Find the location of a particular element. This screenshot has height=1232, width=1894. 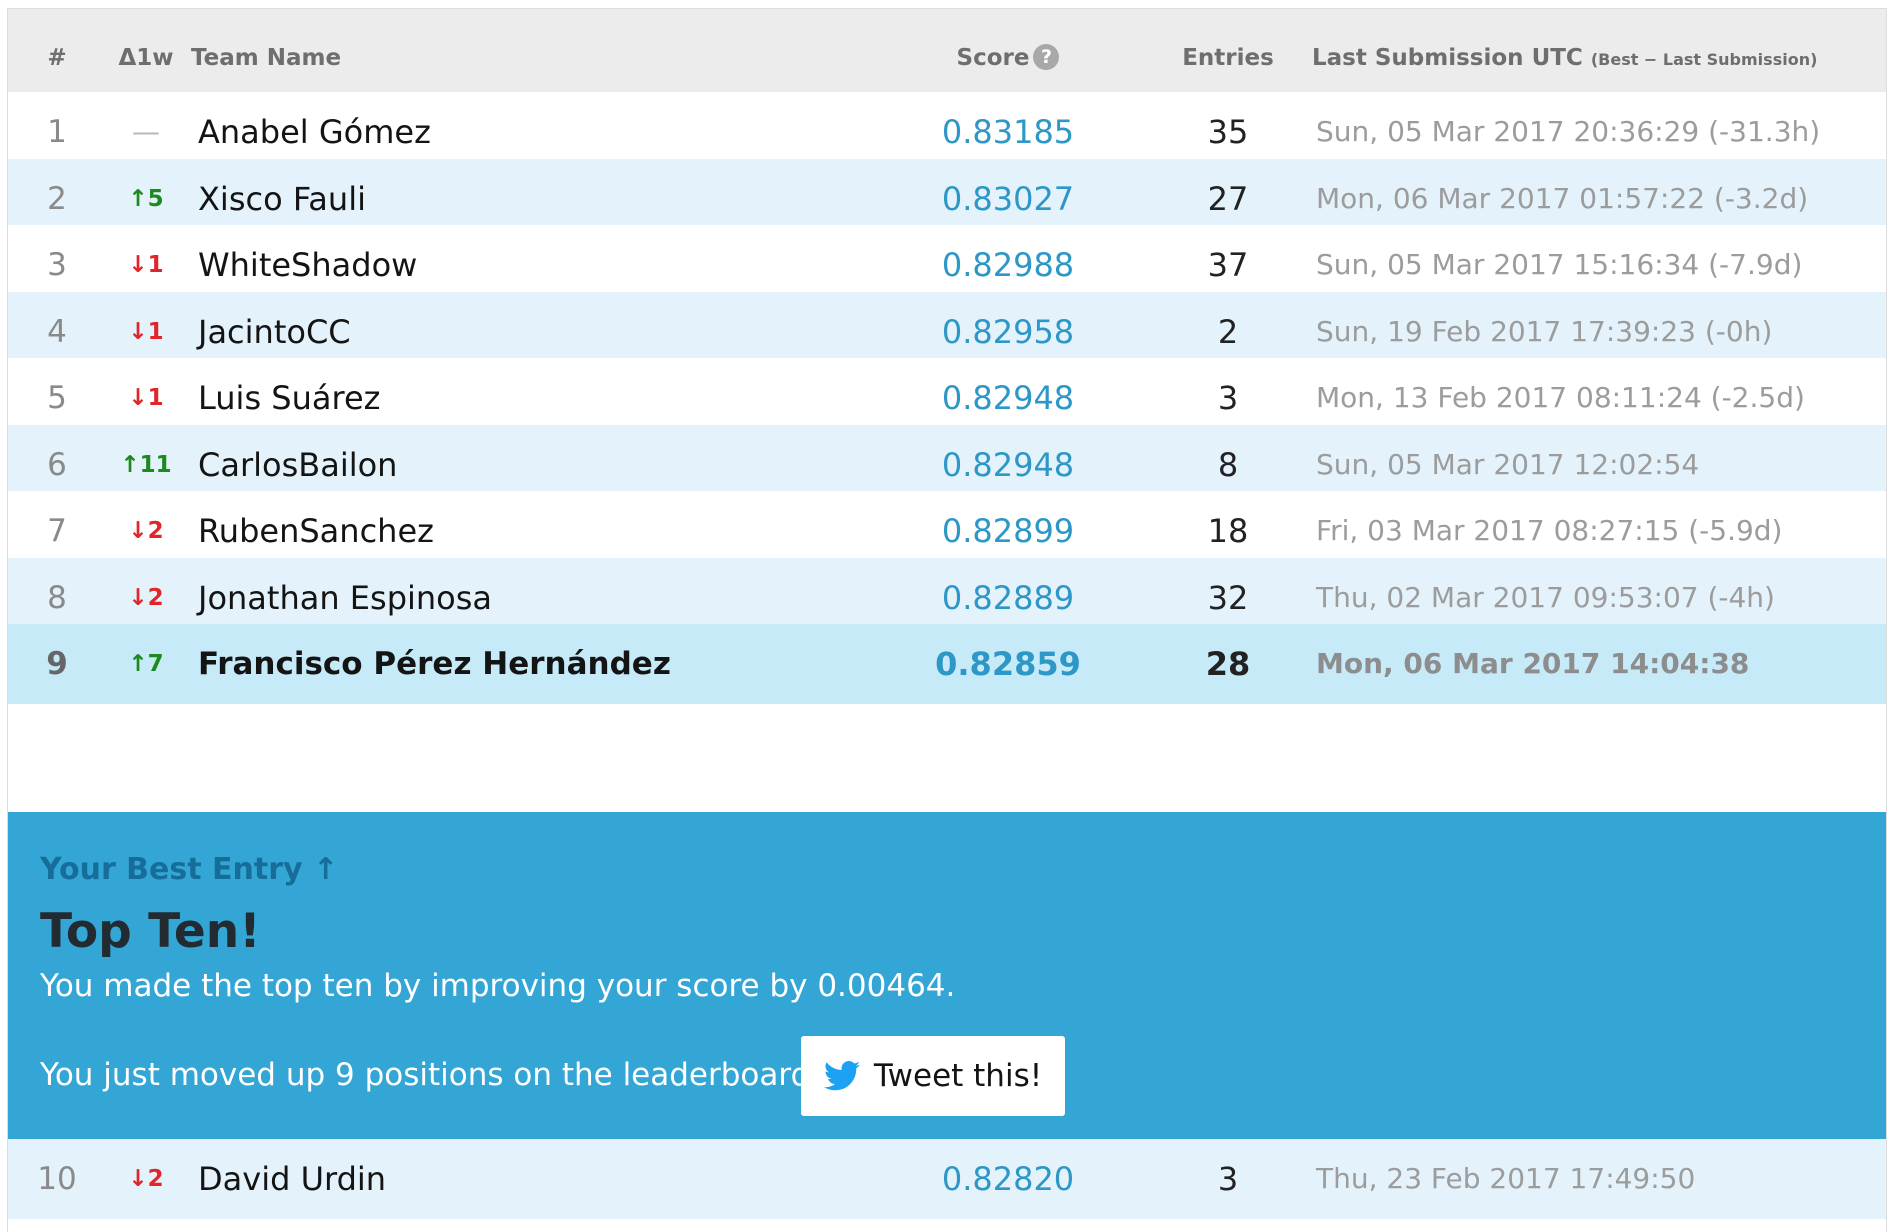

header-delta-1w: Δ1w is located at coordinates (146, 58).